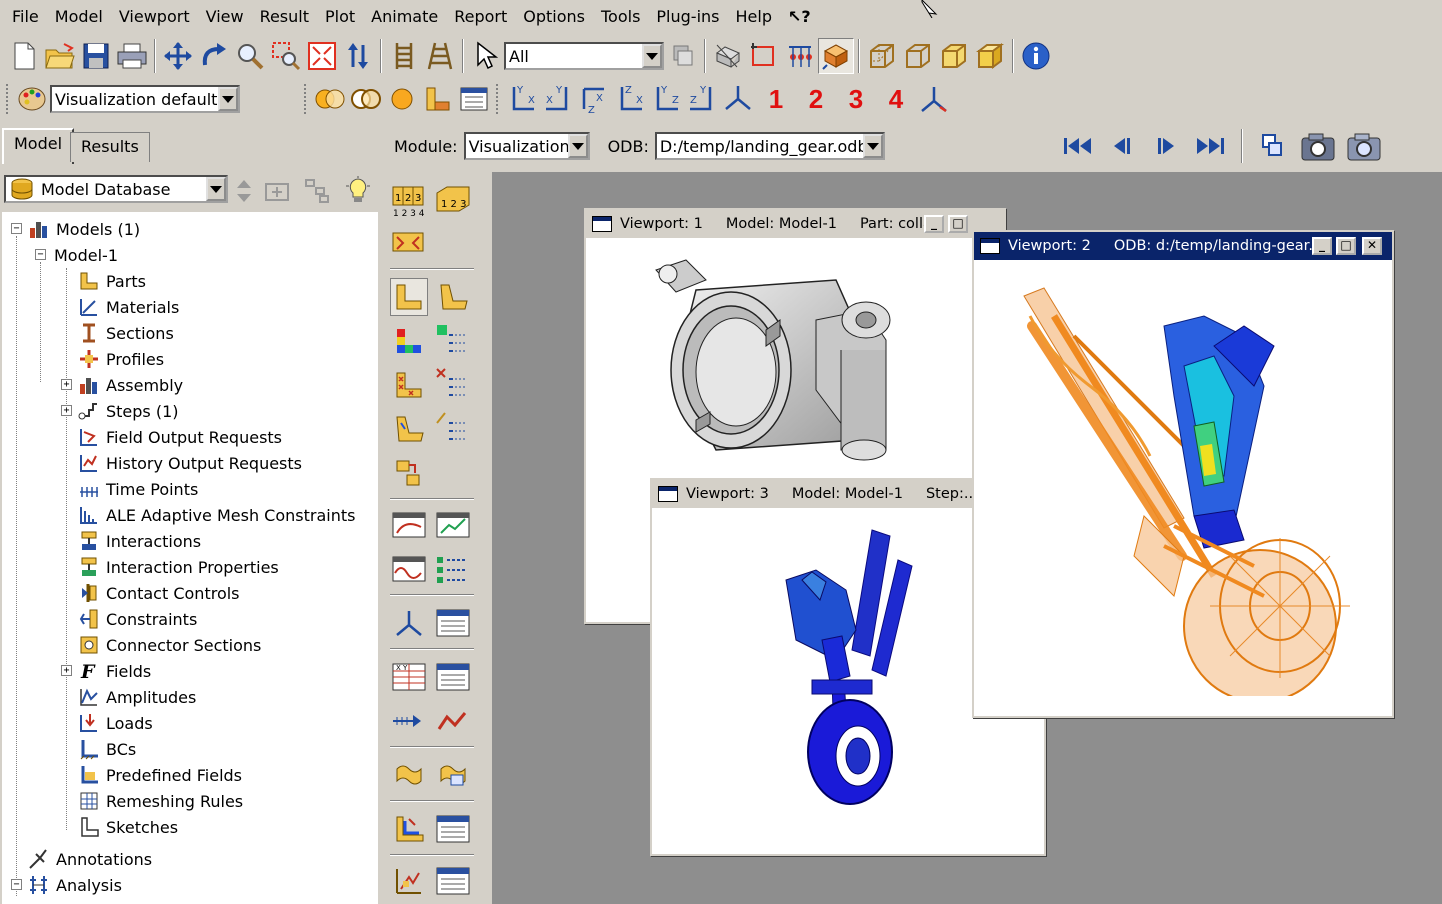 This screenshot has height=904, width=1442. Describe the element at coordinates (128, 411) in the screenshot. I see `tree-item-steps: Steps (1)` at that location.